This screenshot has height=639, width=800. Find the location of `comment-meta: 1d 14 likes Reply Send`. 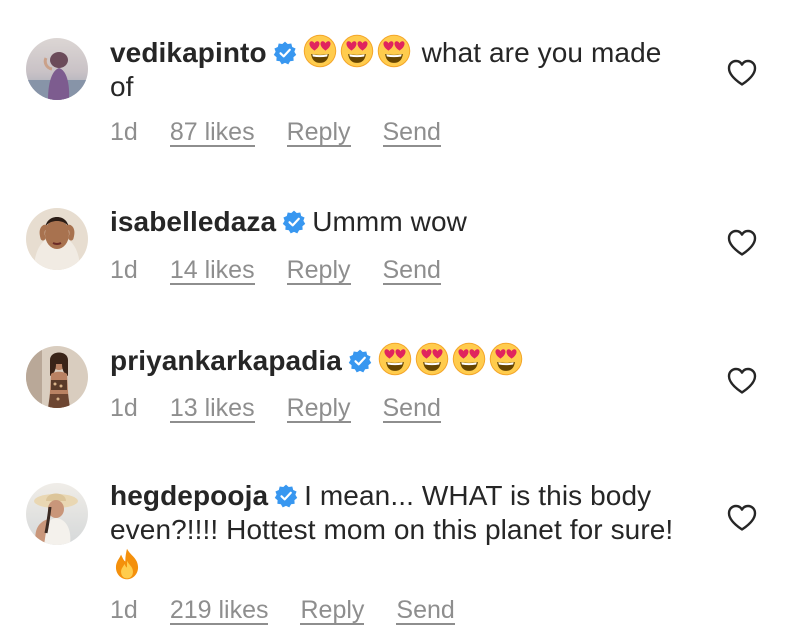

comment-meta: 1d 14 likes Reply Send is located at coordinates (291, 270).